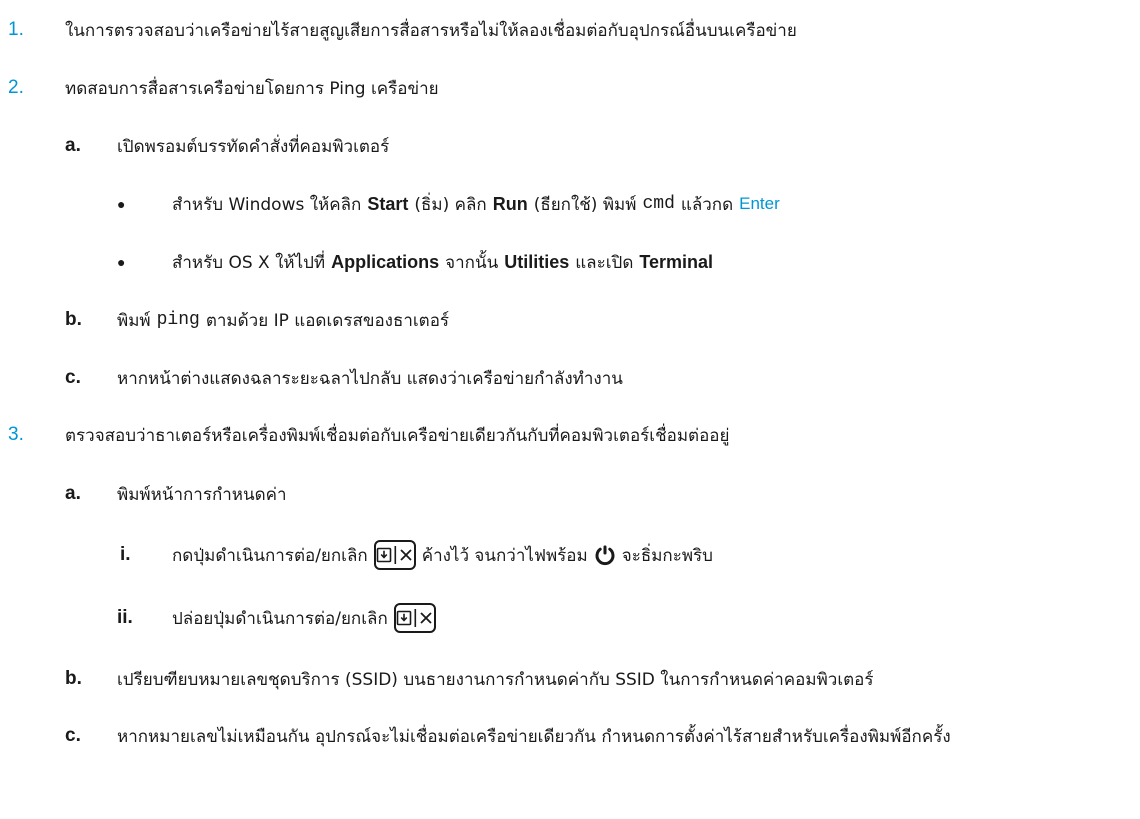 This screenshot has width=1140, height=819. I want to click on text-segment: แล้วกด, so click(707, 204).